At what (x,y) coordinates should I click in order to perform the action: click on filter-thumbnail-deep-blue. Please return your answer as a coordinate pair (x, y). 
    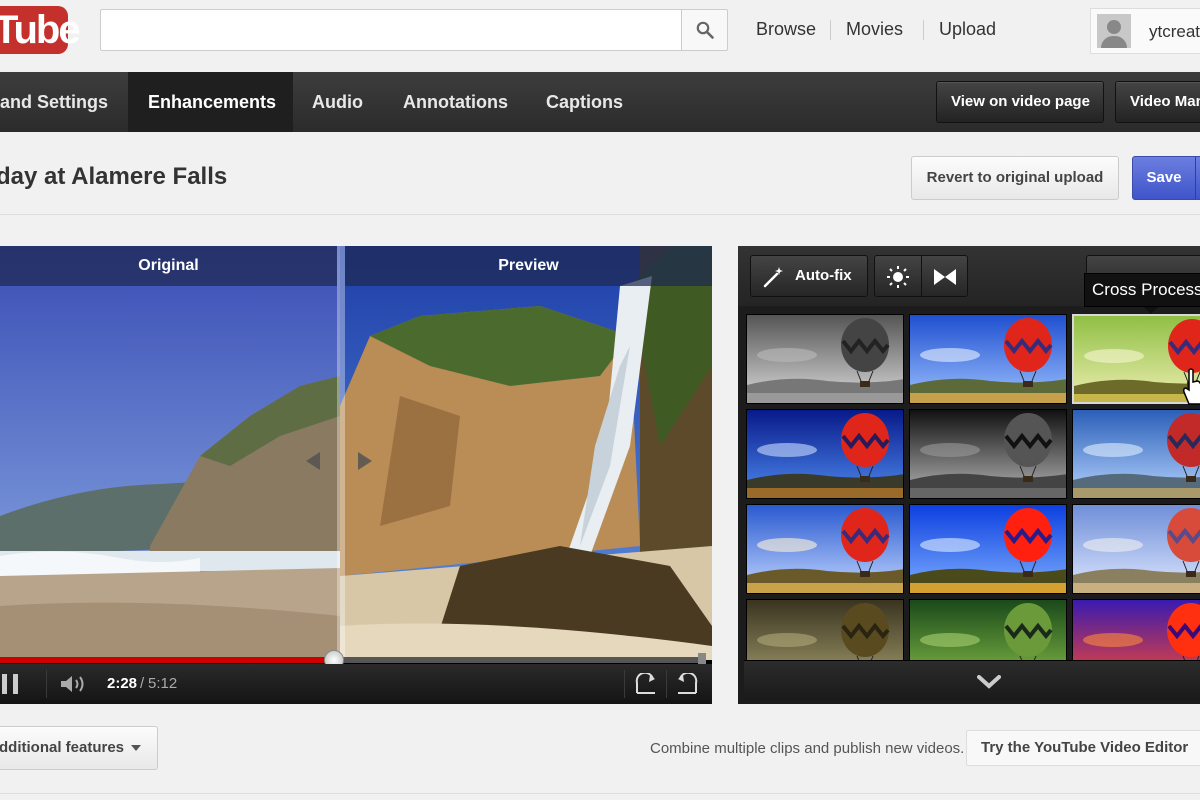
    Looking at the image, I should click on (825, 454).